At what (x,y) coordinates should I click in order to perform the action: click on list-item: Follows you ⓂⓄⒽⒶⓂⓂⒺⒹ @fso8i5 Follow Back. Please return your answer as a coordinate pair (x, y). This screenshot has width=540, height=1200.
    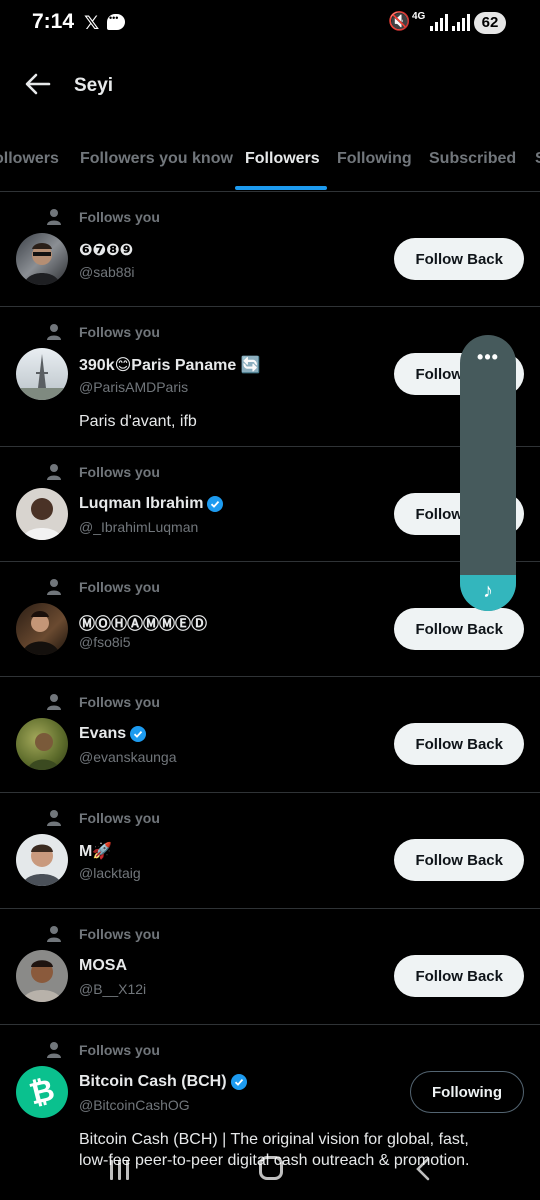
    Looking at the image, I should click on (270, 619).